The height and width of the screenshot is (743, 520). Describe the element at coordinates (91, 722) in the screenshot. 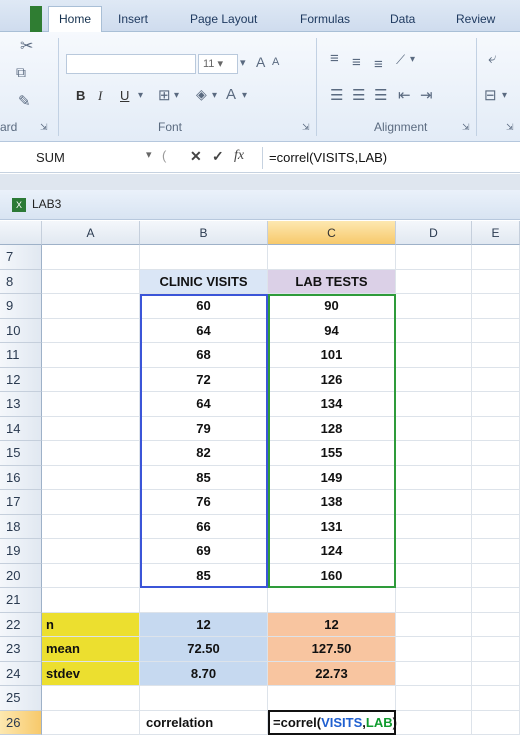

I see `cell-a26` at that location.